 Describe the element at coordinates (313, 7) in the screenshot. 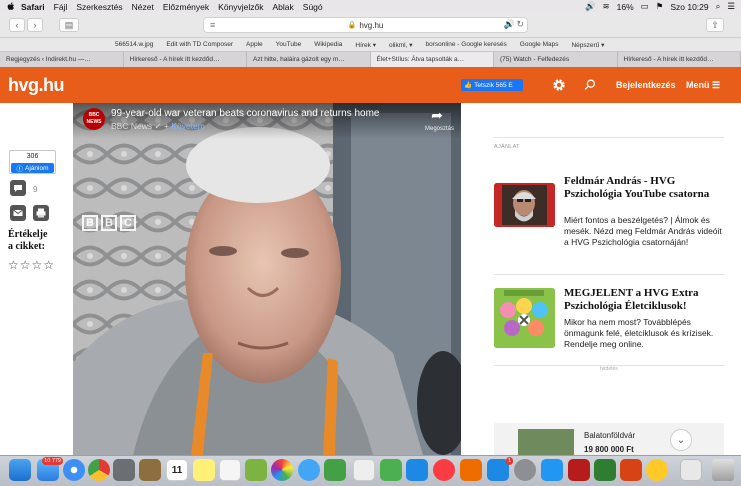

I see `menu-help: Súgó` at that location.